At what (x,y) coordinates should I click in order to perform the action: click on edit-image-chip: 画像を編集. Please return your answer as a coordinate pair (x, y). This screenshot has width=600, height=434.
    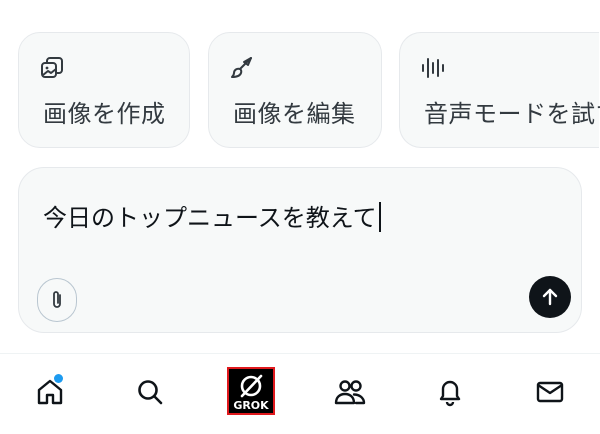
    Looking at the image, I should click on (295, 90).